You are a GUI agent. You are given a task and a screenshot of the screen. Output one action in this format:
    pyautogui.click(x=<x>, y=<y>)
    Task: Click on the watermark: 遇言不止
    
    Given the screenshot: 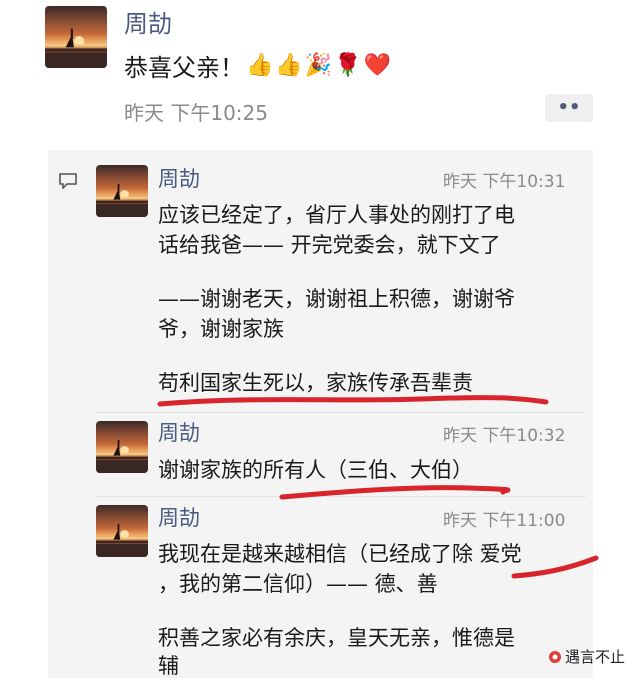 What is the action you would take?
    pyautogui.click(x=586, y=656)
    